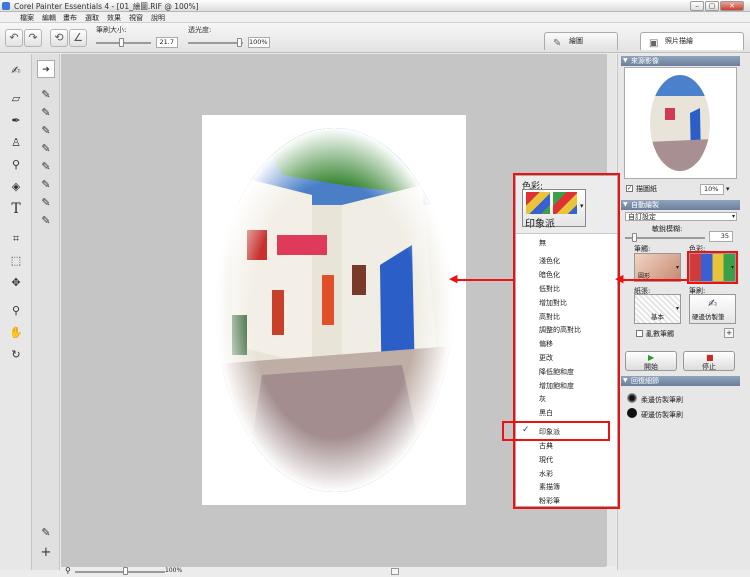 The width and height of the screenshot is (750, 577). Describe the element at coordinates (728, 189) in the screenshot. I see `tracing-dropdown-icon: ▾` at that location.